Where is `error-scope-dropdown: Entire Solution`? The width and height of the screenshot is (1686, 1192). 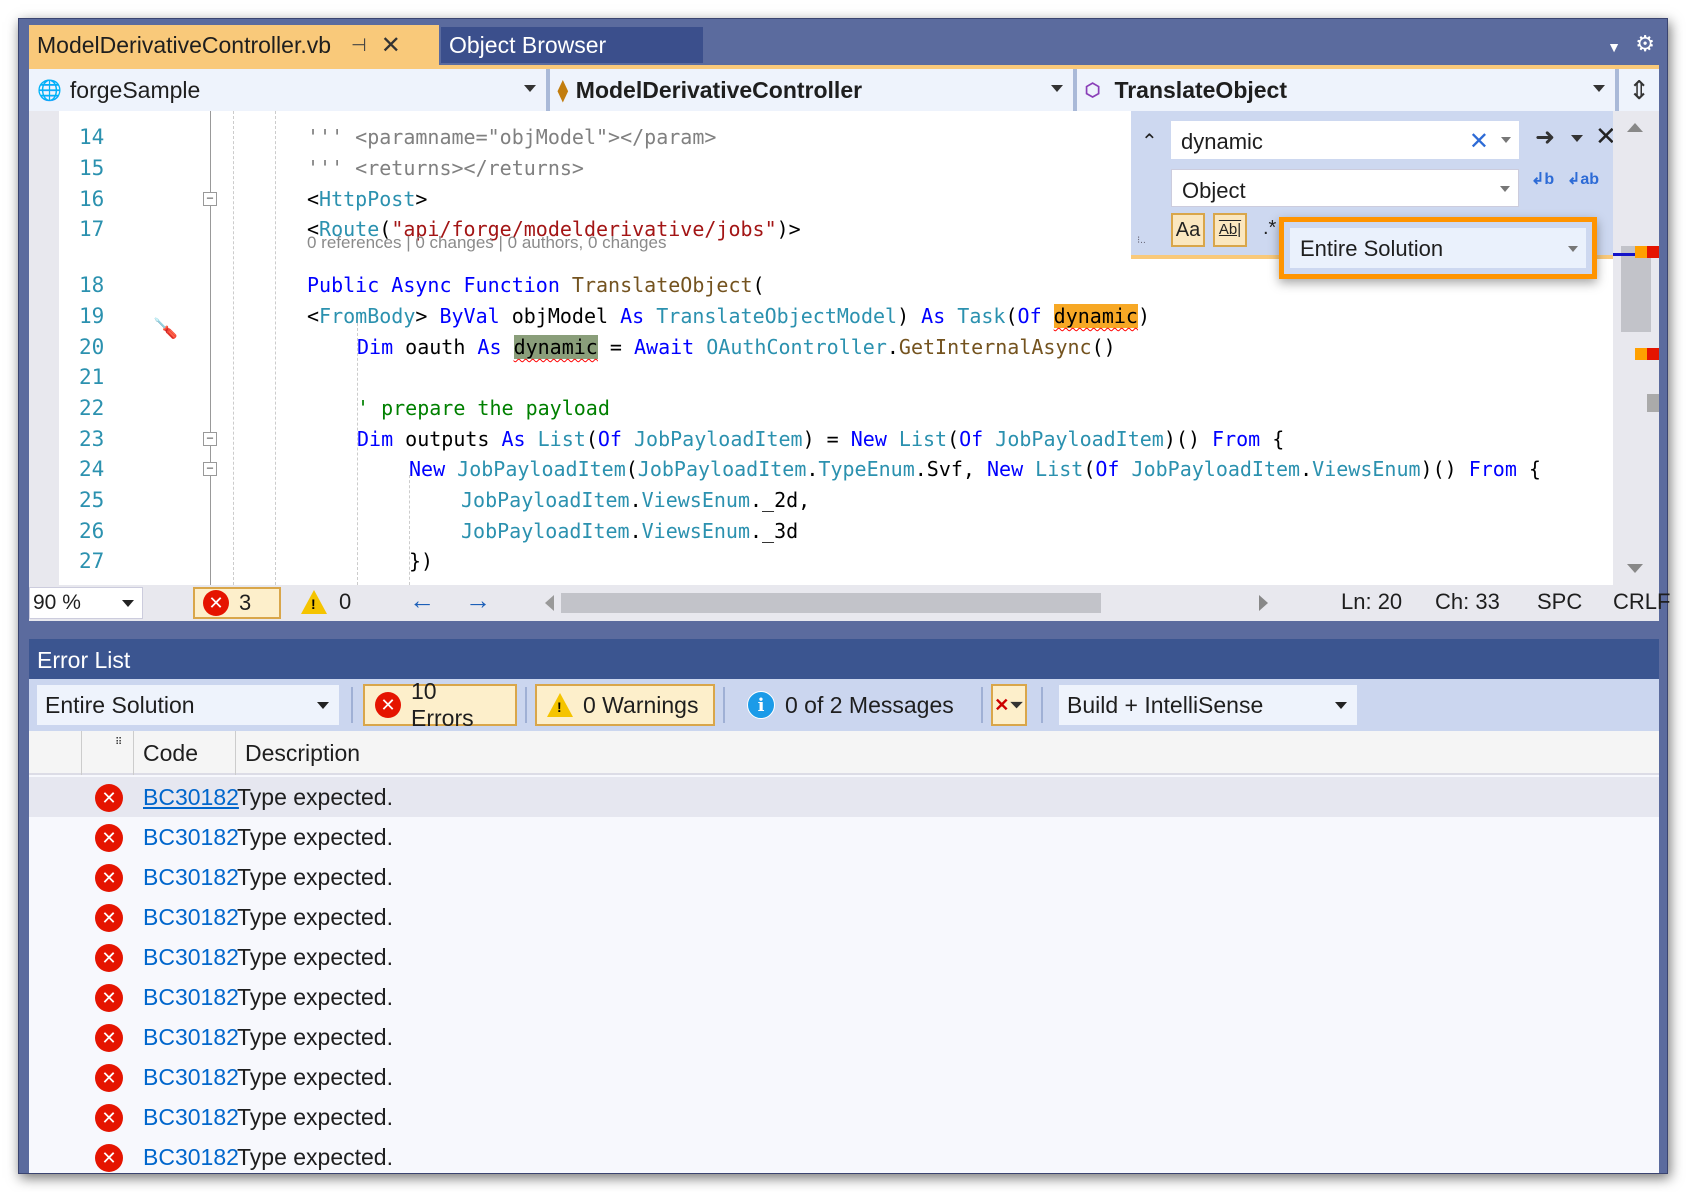
error-scope-dropdown: Entire Solution is located at coordinates (188, 705).